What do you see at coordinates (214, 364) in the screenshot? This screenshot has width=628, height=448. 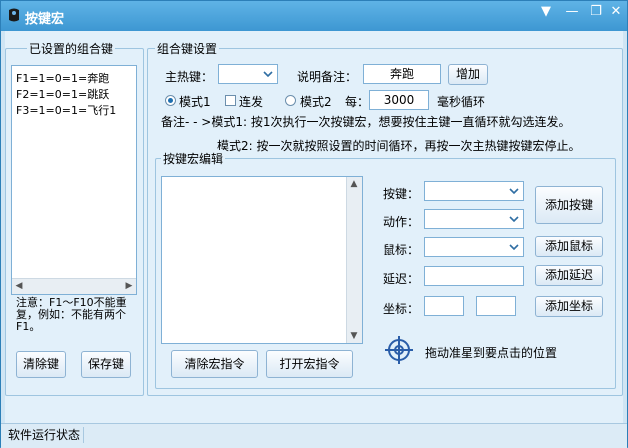 I see `clear-macro-button: 清除宏指令` at bounding box center [214, 364].